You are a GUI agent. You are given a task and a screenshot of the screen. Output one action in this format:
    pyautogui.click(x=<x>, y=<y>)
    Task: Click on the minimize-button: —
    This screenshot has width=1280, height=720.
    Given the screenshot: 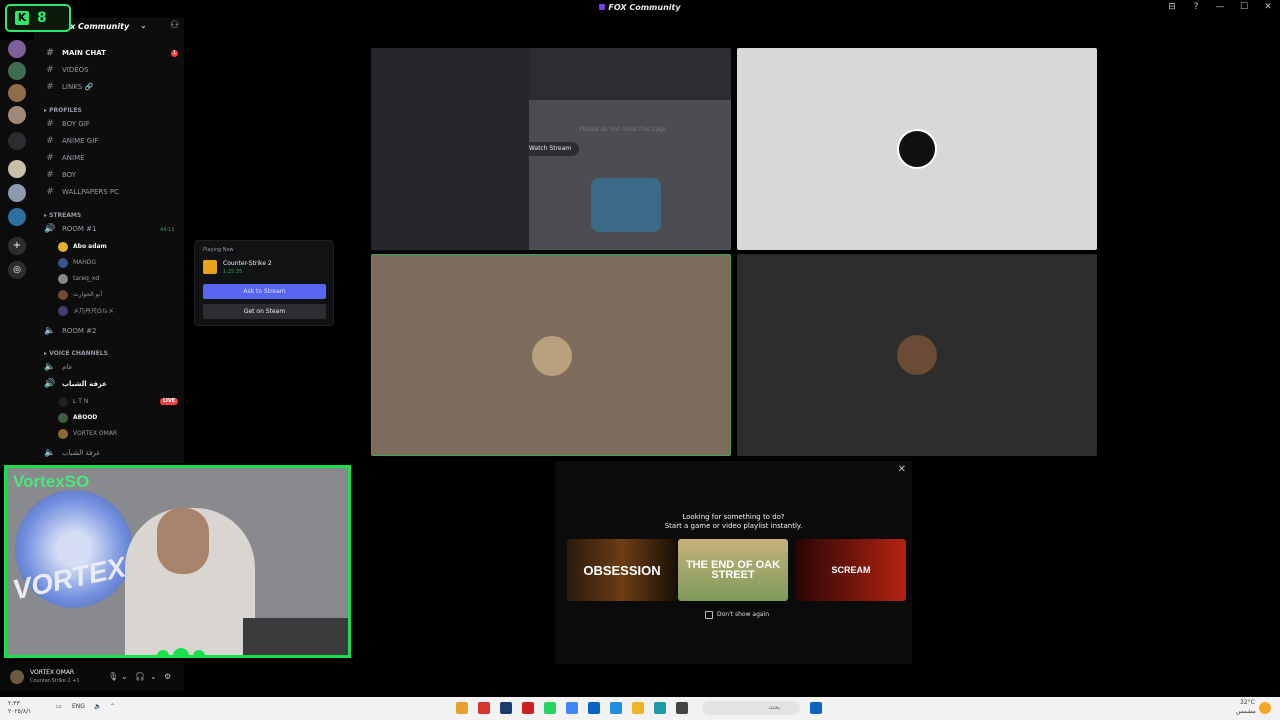 What is the action you would take?
    pyautogui.click(x=1220, y=7)
    